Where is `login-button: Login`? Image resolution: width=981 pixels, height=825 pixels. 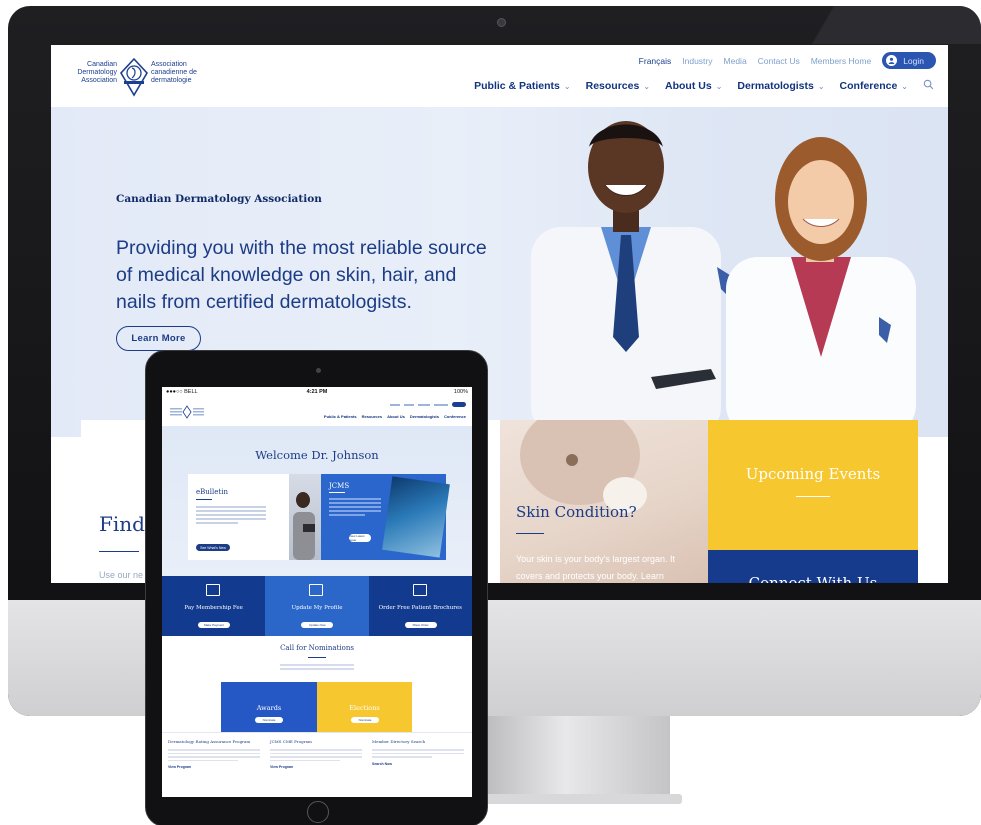
login-button: Login is located at coordinates (909, 60).